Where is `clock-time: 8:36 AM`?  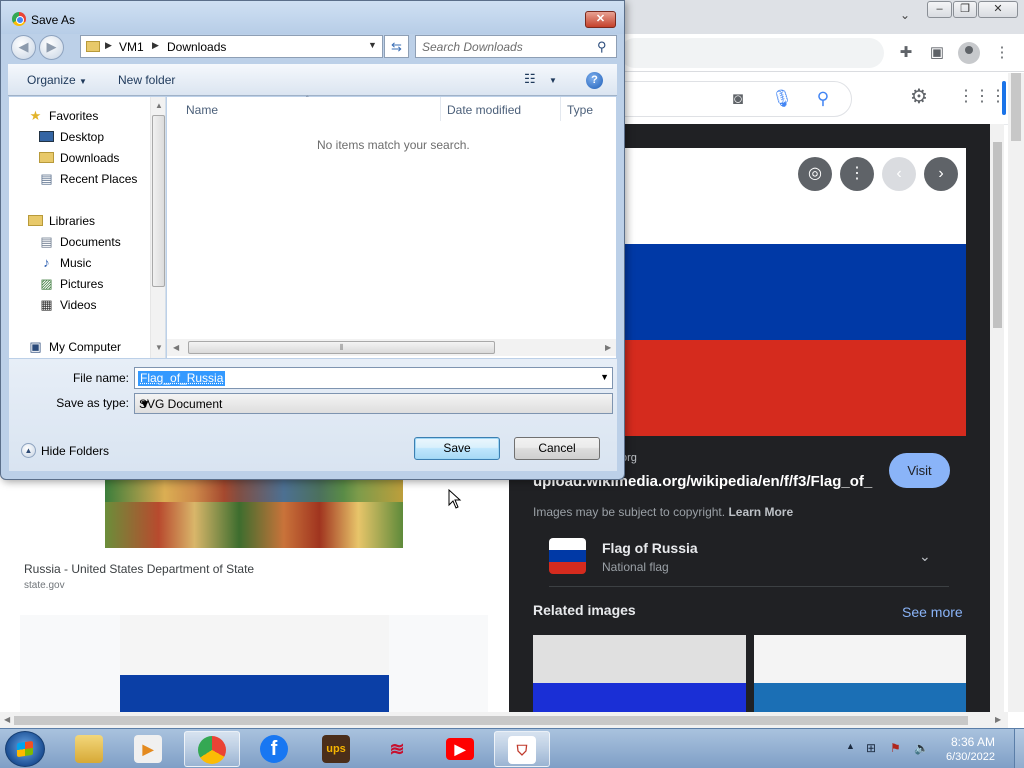
clock-time: 8:36 AM is located at coordinates (973, 742).